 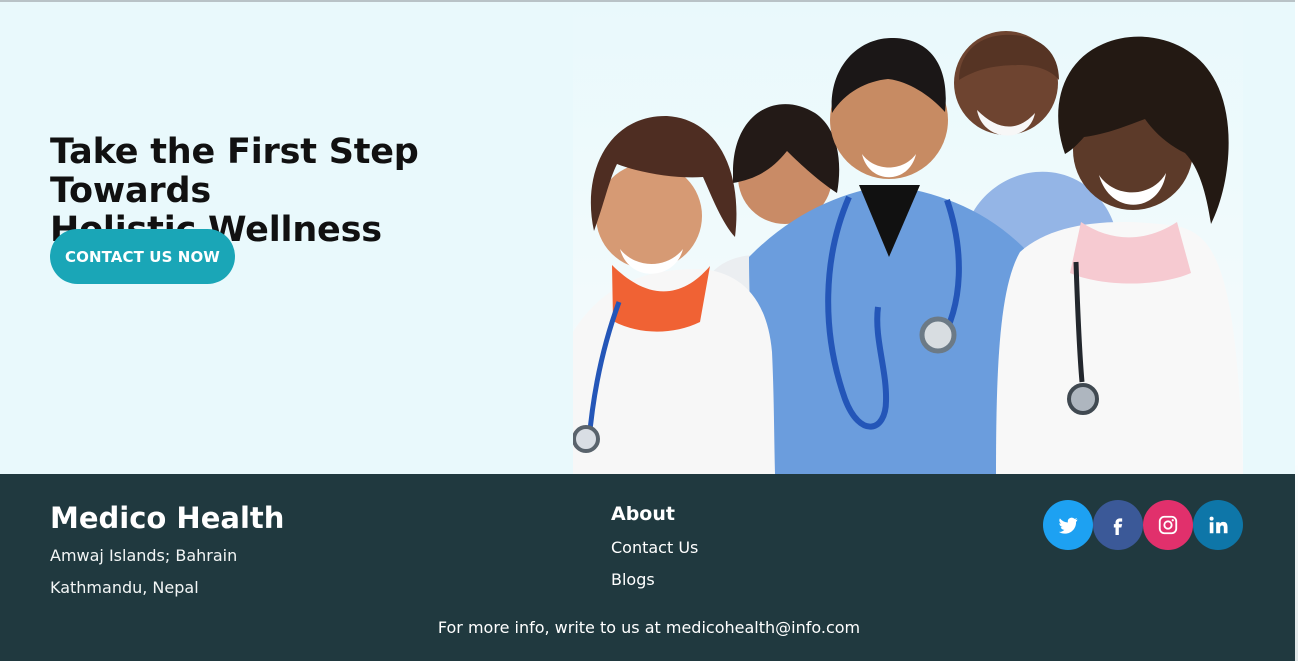 I want to click on instagram-button, so click(x=1168, y=525).